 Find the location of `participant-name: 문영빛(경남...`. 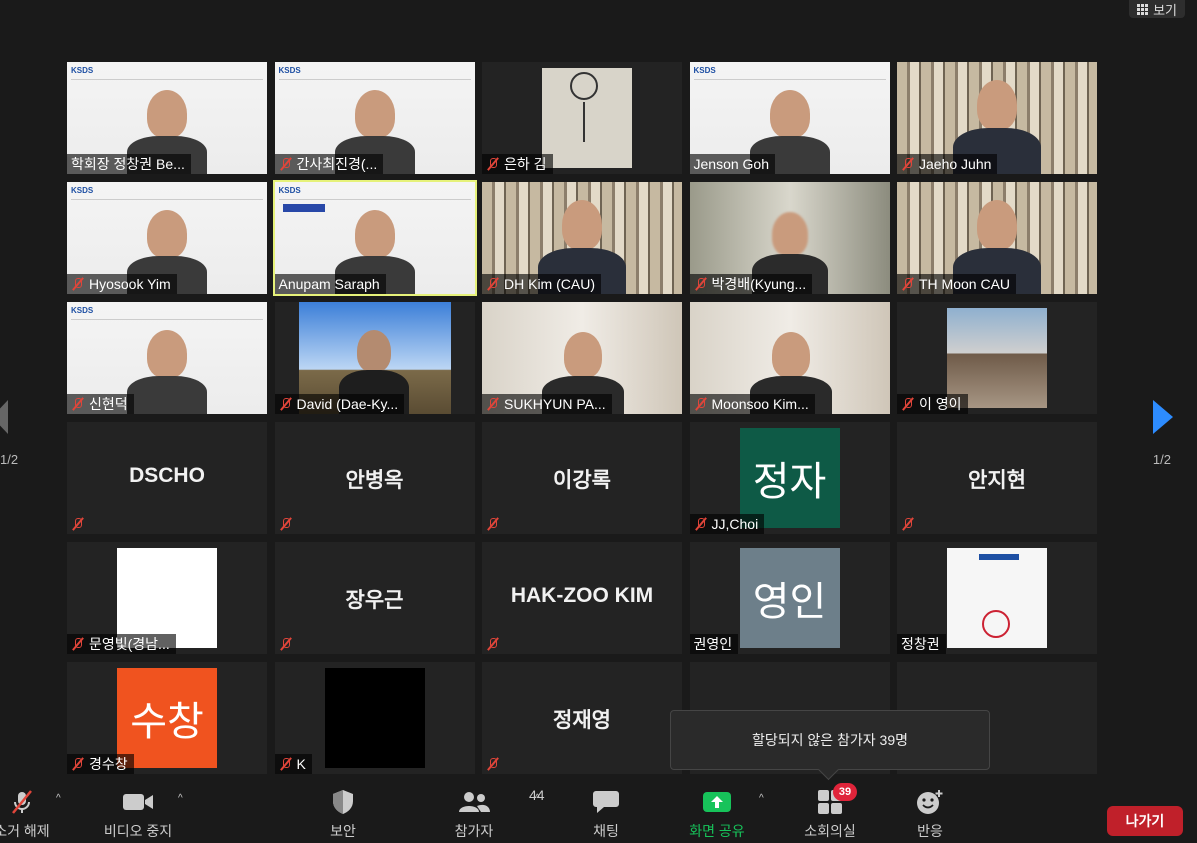

participant-name: 문영빛(경남... is located at coordinates (129, 644).